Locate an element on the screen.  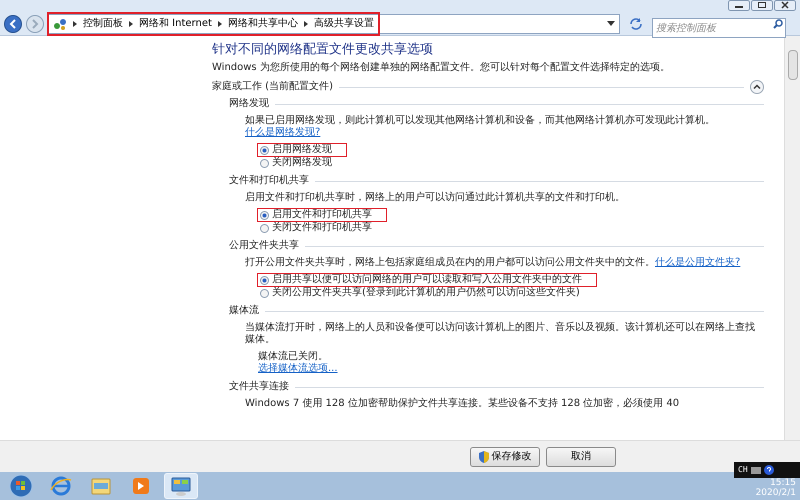
close-button is located at coordinates (785, 5).